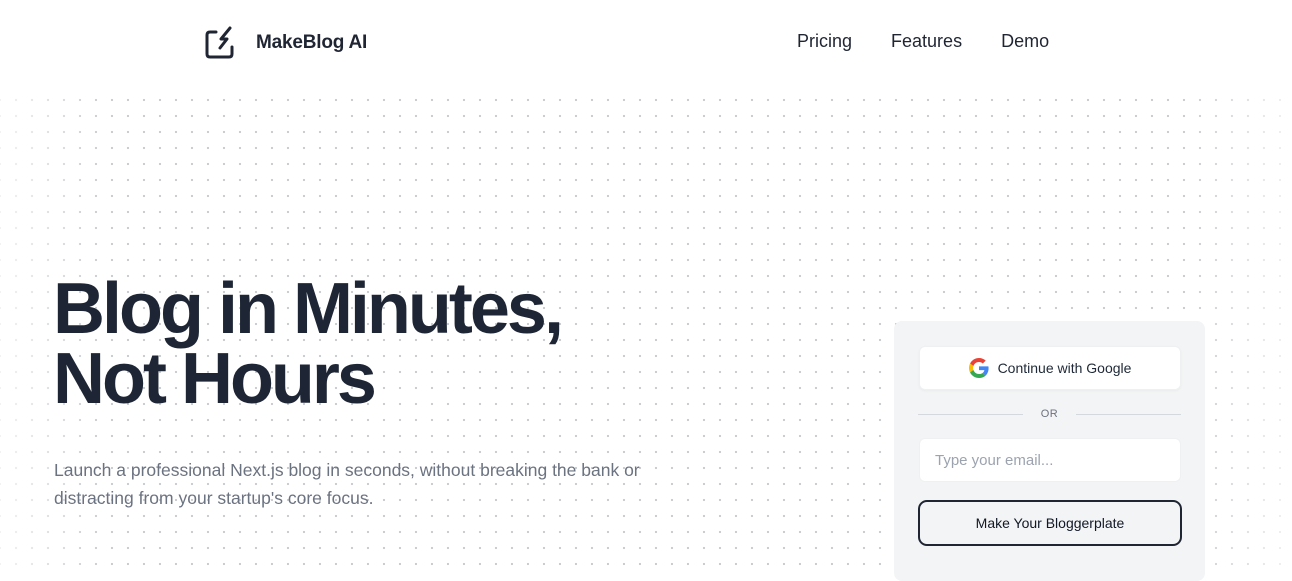 Image resolution: width=1292 pixels, height=581 pixels. I want to click on brand-name: MakeBlog AI, so click(312, 42).